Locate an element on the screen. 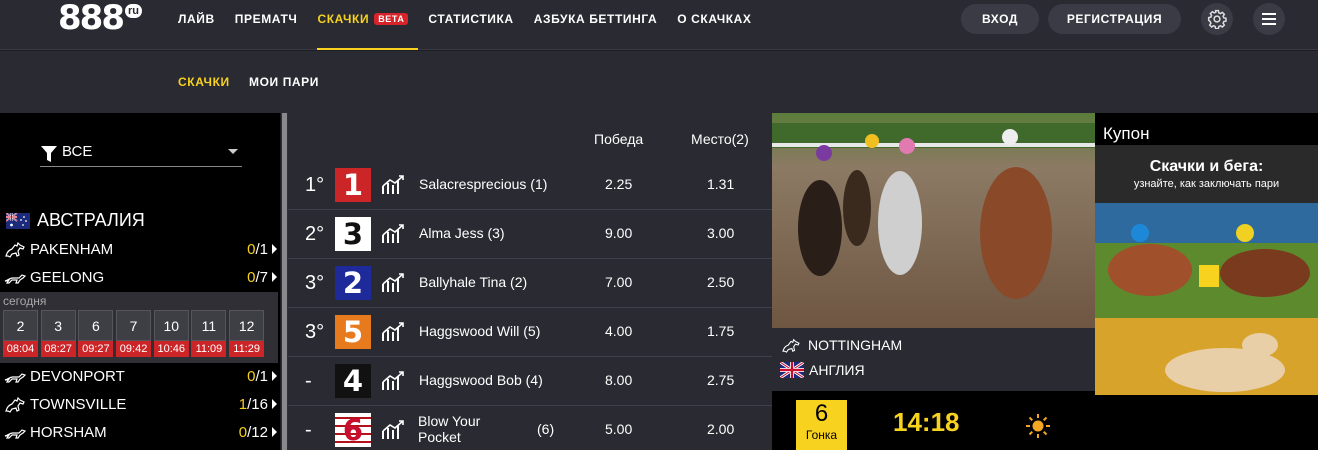 This screenshot has width=1318, height=450. sidebar-scrollbar is located at coordinates (284, 281).